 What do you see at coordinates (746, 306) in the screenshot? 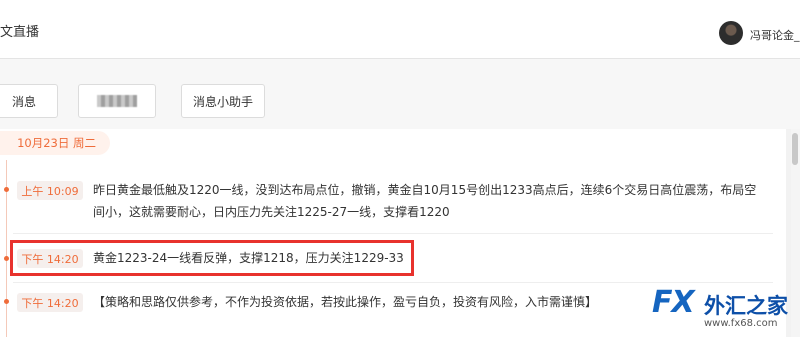
I see `watermark-name: 外汇之家` at bounding box center [746, 306].